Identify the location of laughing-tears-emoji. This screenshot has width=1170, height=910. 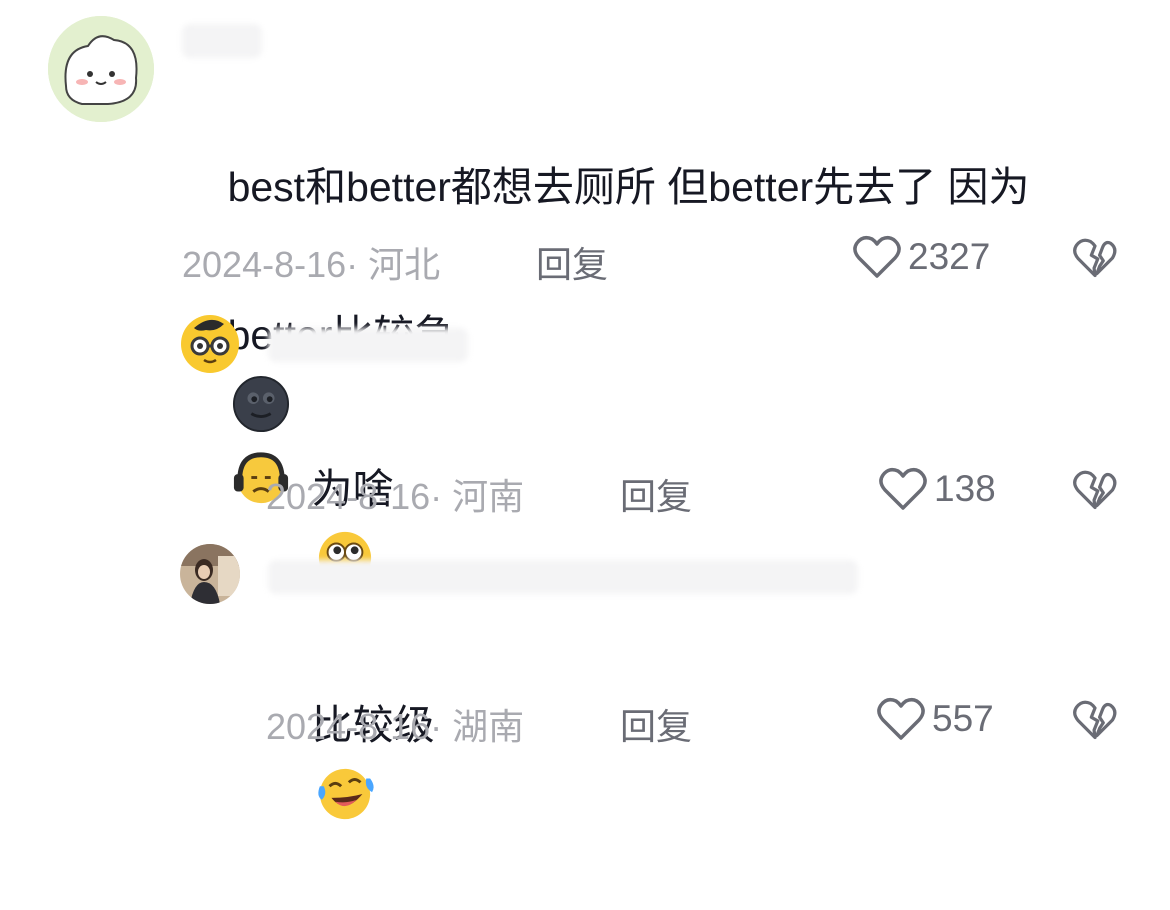
(345, 794).